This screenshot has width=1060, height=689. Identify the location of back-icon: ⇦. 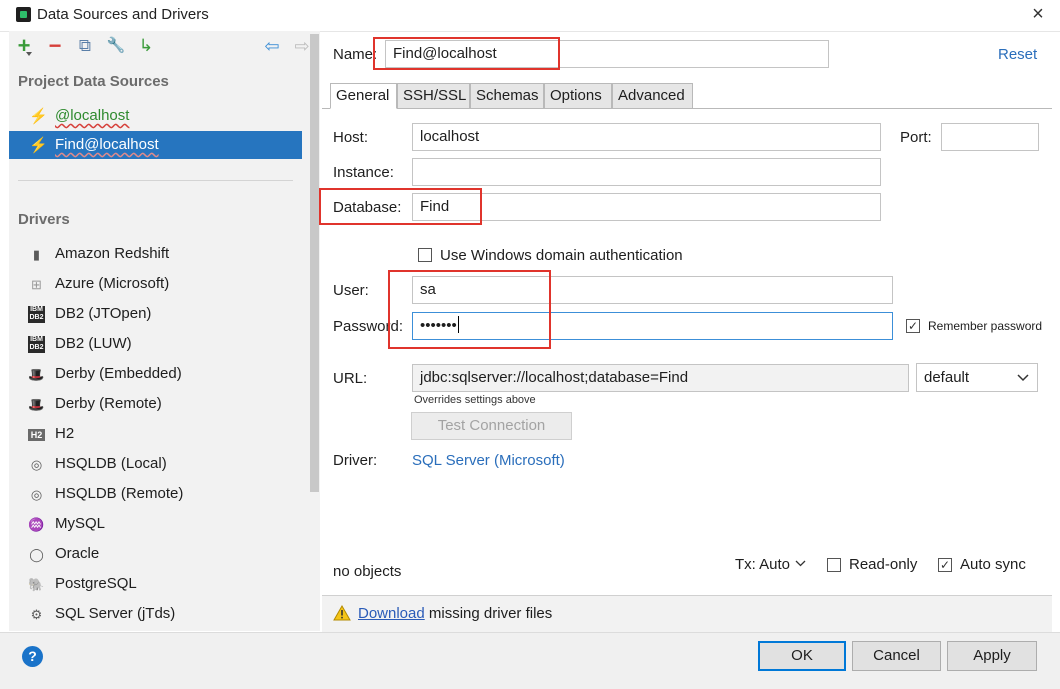
(272, 46).